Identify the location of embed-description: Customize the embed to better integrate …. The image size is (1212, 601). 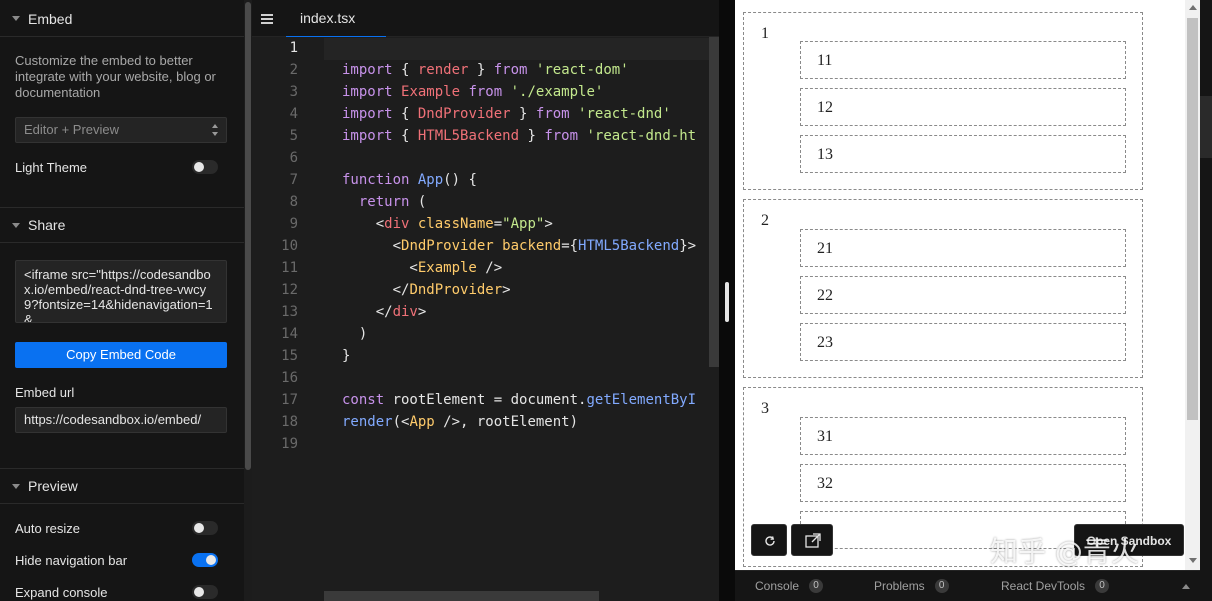
(115, 76).